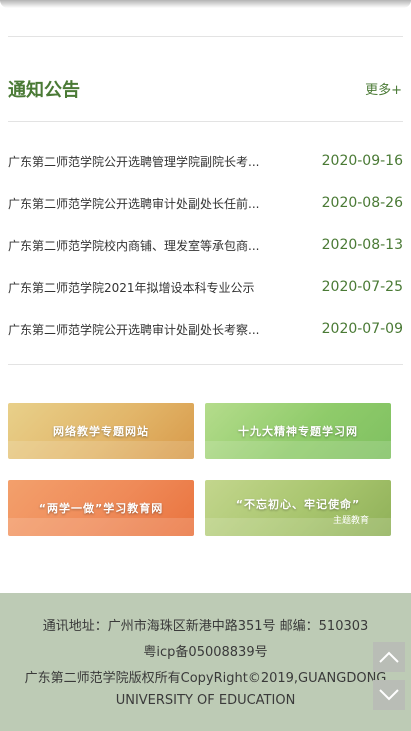 Image resolution: width=411 pixels, height=731 pixels. I want to click on notice-title: 广东第二师范学院2021年拟增设本科专业公示, so click(131, 287).